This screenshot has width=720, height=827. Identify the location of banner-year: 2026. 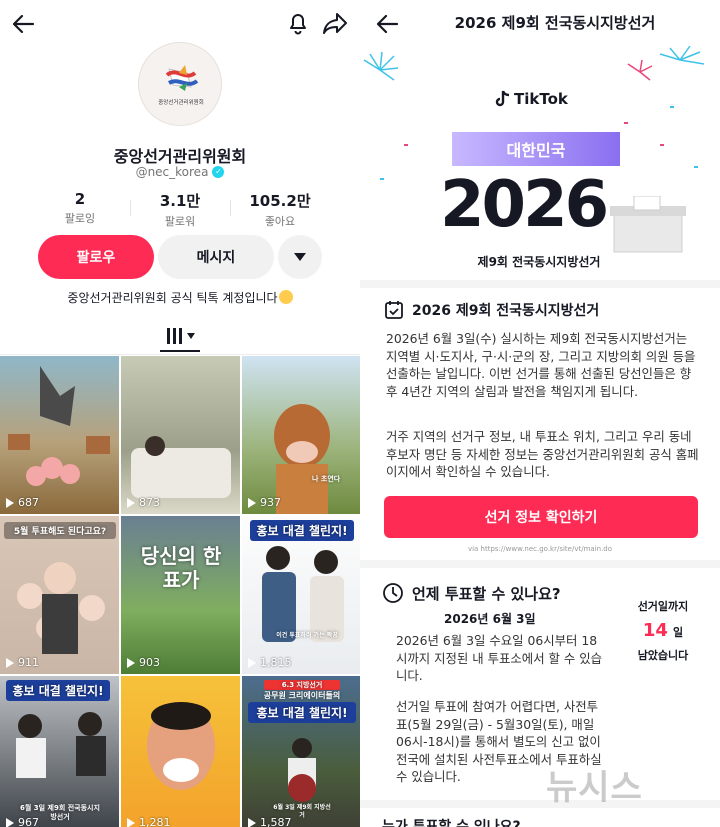
(524, 205).